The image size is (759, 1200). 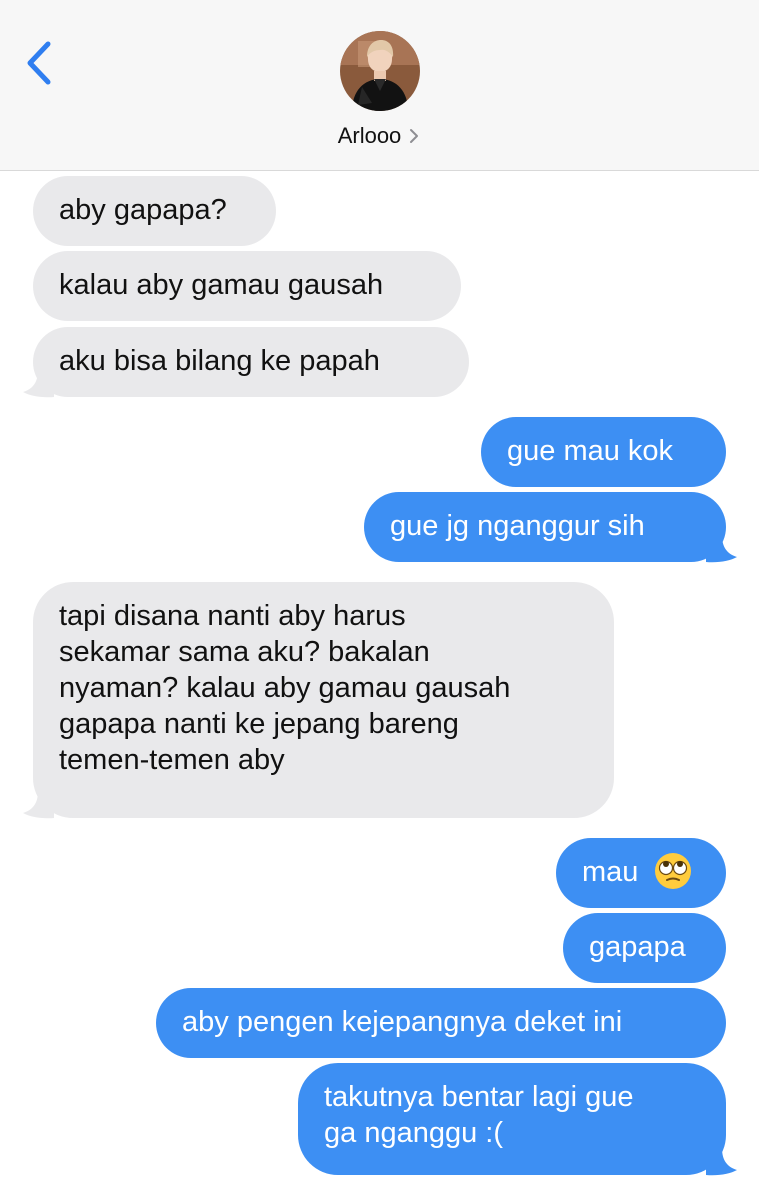 I want to click on message-text: kalau aby gamau gausah, so click(x=221, y=285).